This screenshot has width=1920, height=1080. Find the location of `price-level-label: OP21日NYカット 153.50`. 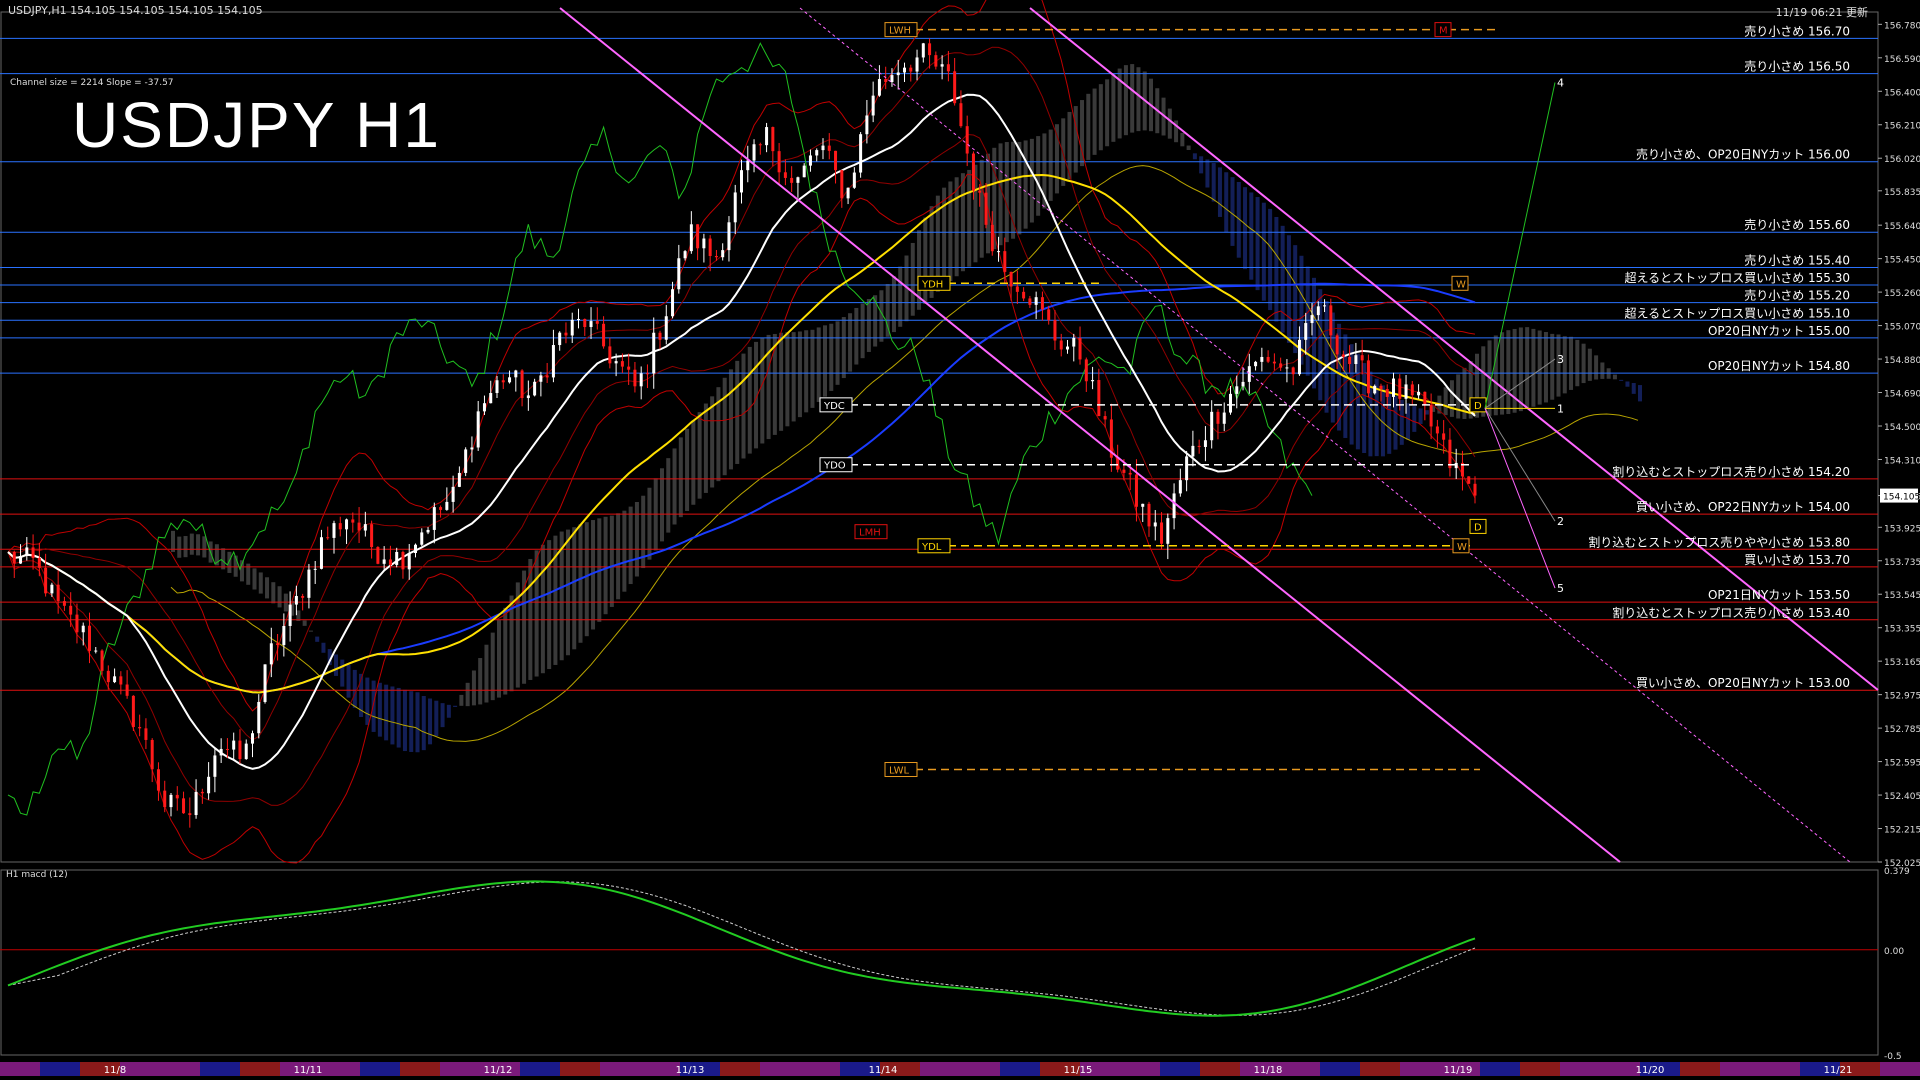

price-level-label: OP21日NYカット 153.50 is located at coordinates (1779, 595).